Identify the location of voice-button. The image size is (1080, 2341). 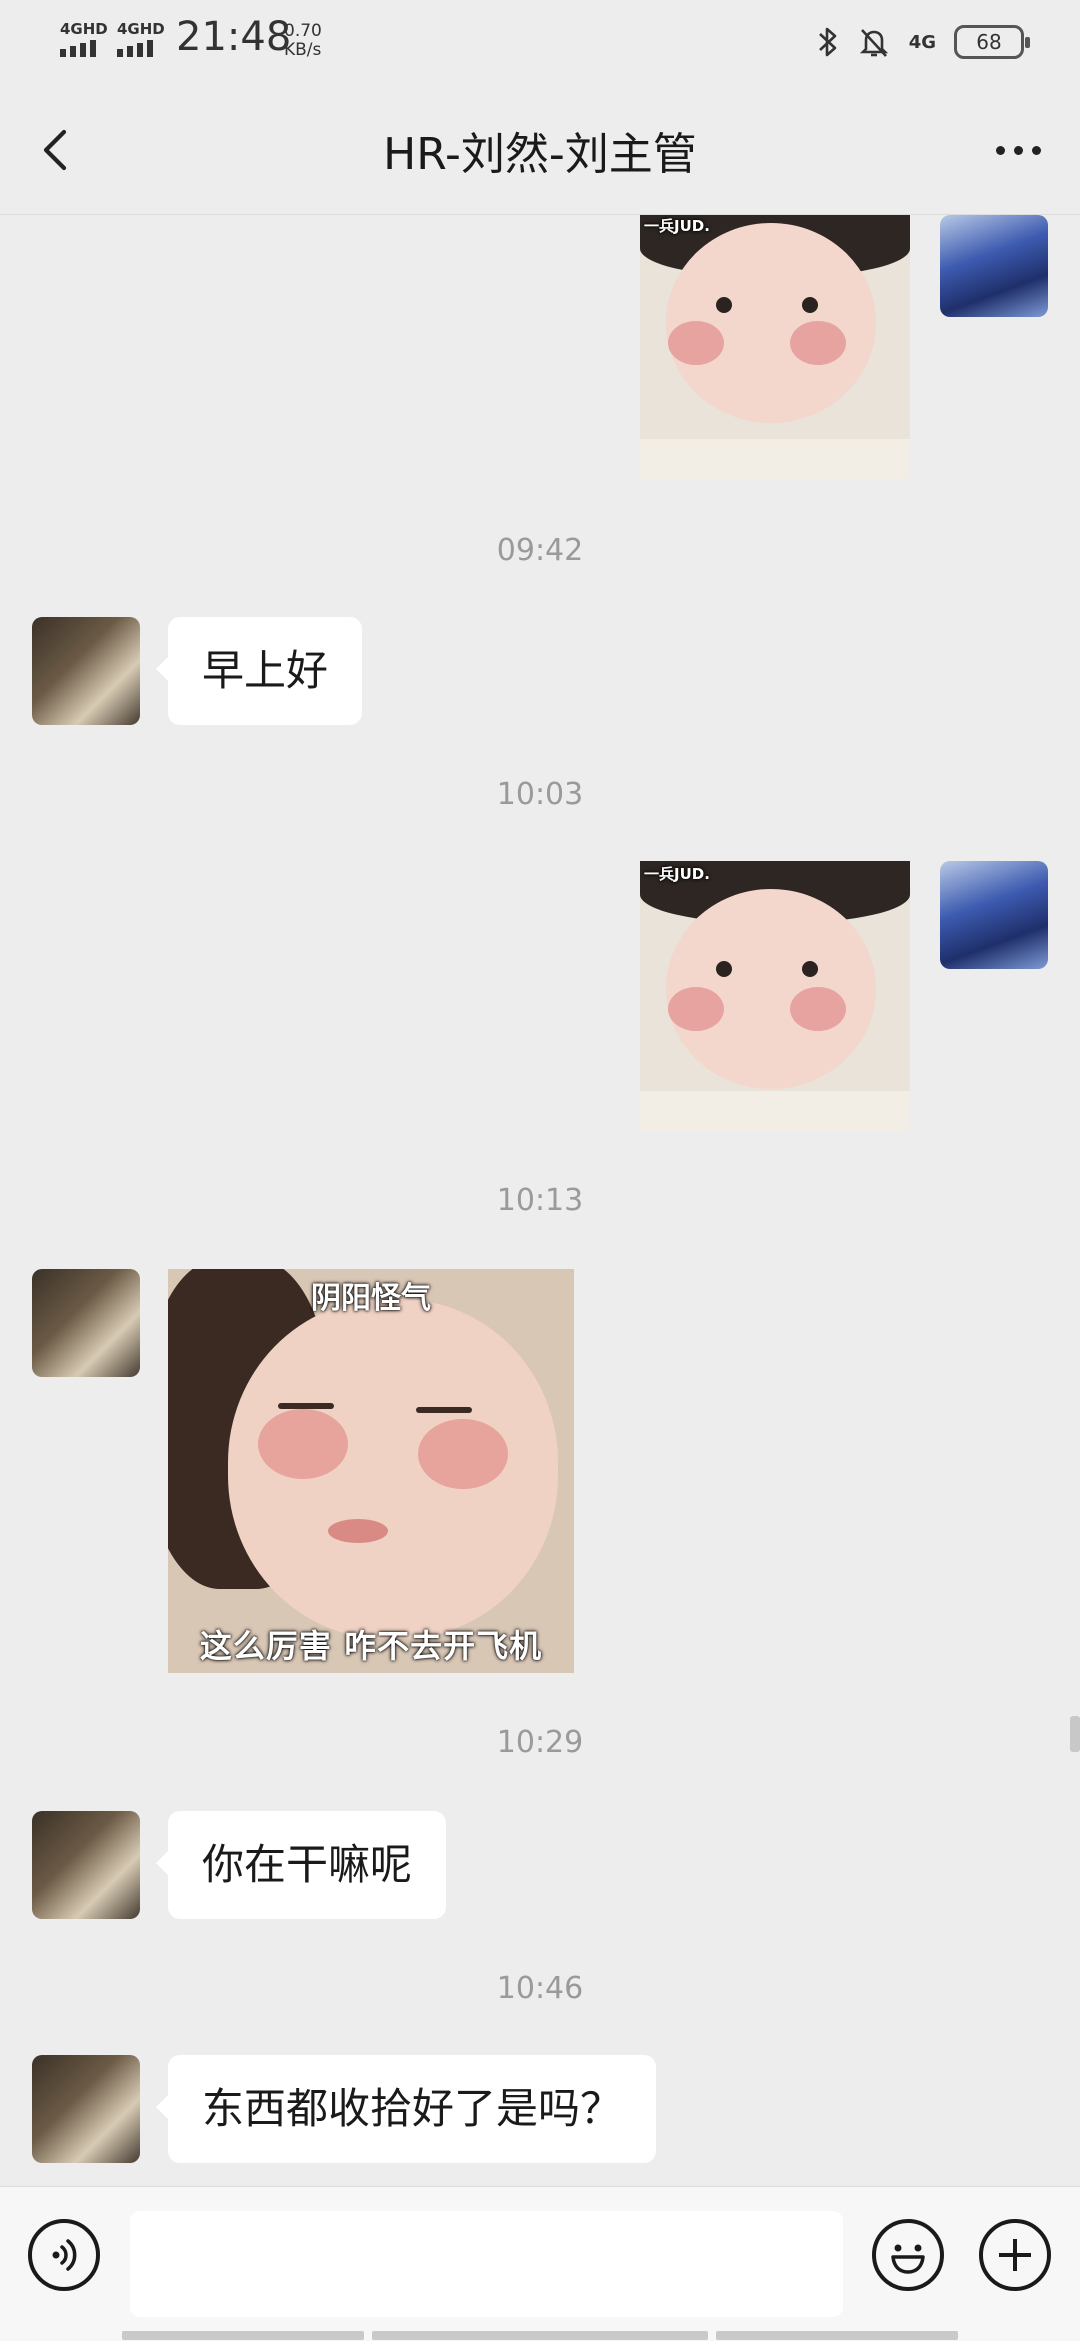
(64, 2255).